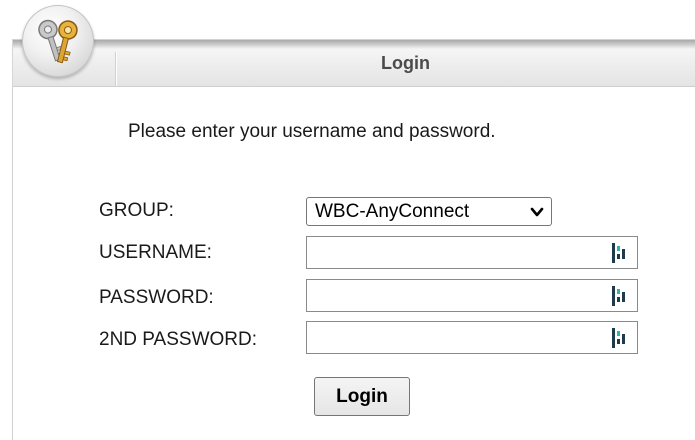 The width and height of the screenshot is (695, 440). What do you see at coordinates (472, 337) in the screenshot?
I see `second-password-field` at bounding box center [472, 337].